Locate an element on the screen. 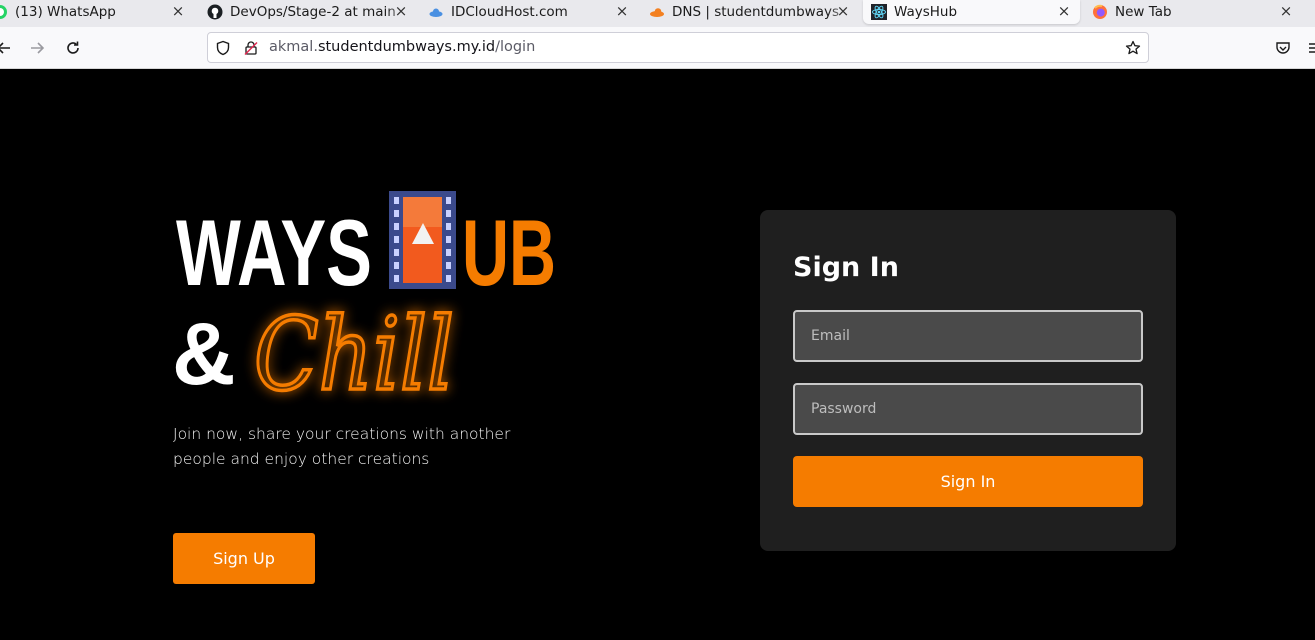 The height and width of the screenshot is (640, 1315). tab-title: DevOps/Stage-2 at main is located at coordinates (313, 12).